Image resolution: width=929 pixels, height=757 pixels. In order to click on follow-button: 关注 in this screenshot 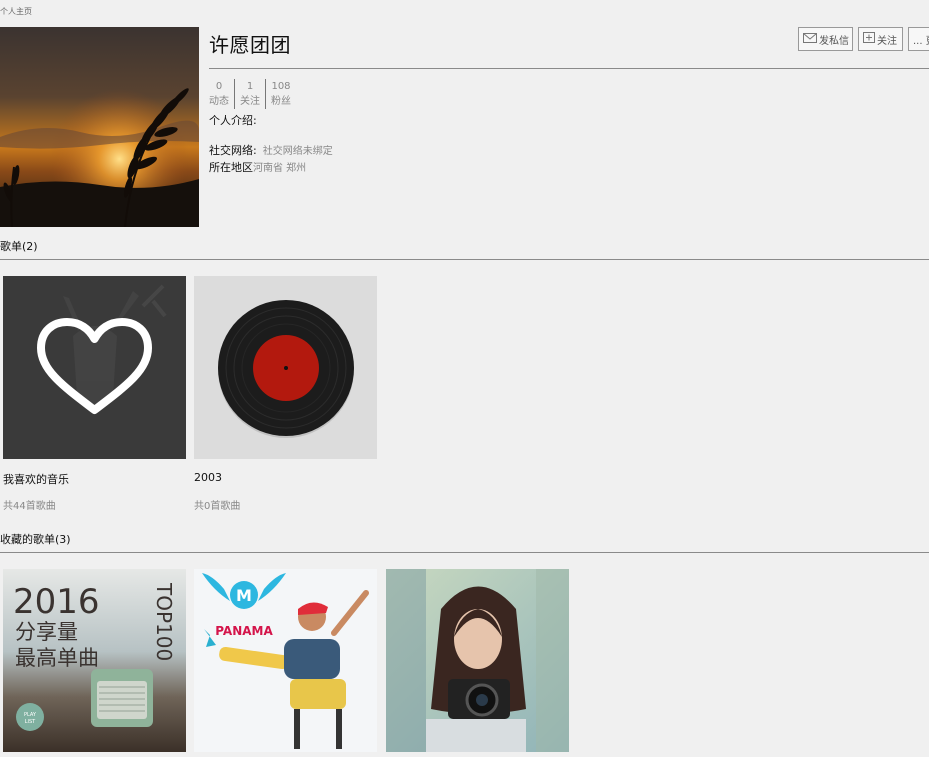, I will do `click(880, 39)`.